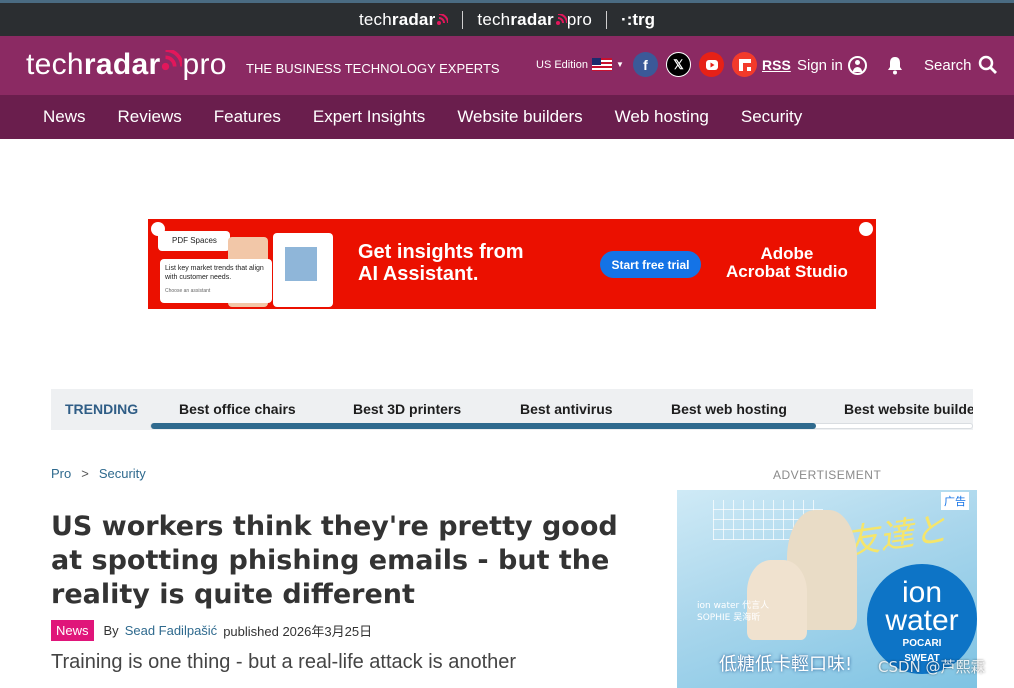  I want to click on sign-in-button: Sign in, so click(832, 65).